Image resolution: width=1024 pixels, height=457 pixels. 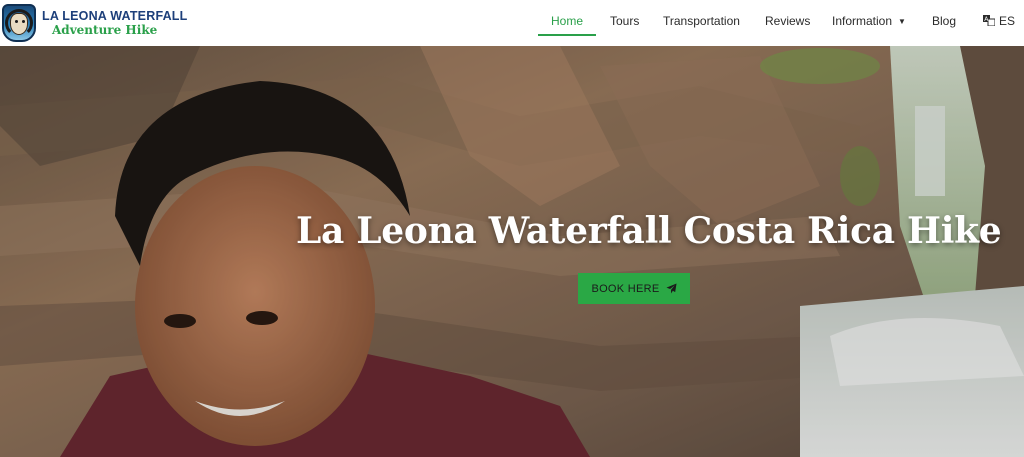 I want to click on book-here-button: BOOK HERE, so click(x=634, y=288).